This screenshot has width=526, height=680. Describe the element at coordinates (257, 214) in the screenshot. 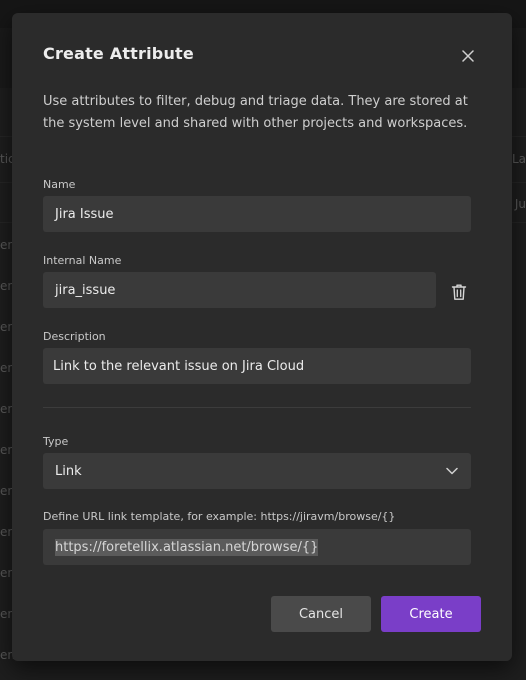

I see `name-input: Jira Issue` at that location.